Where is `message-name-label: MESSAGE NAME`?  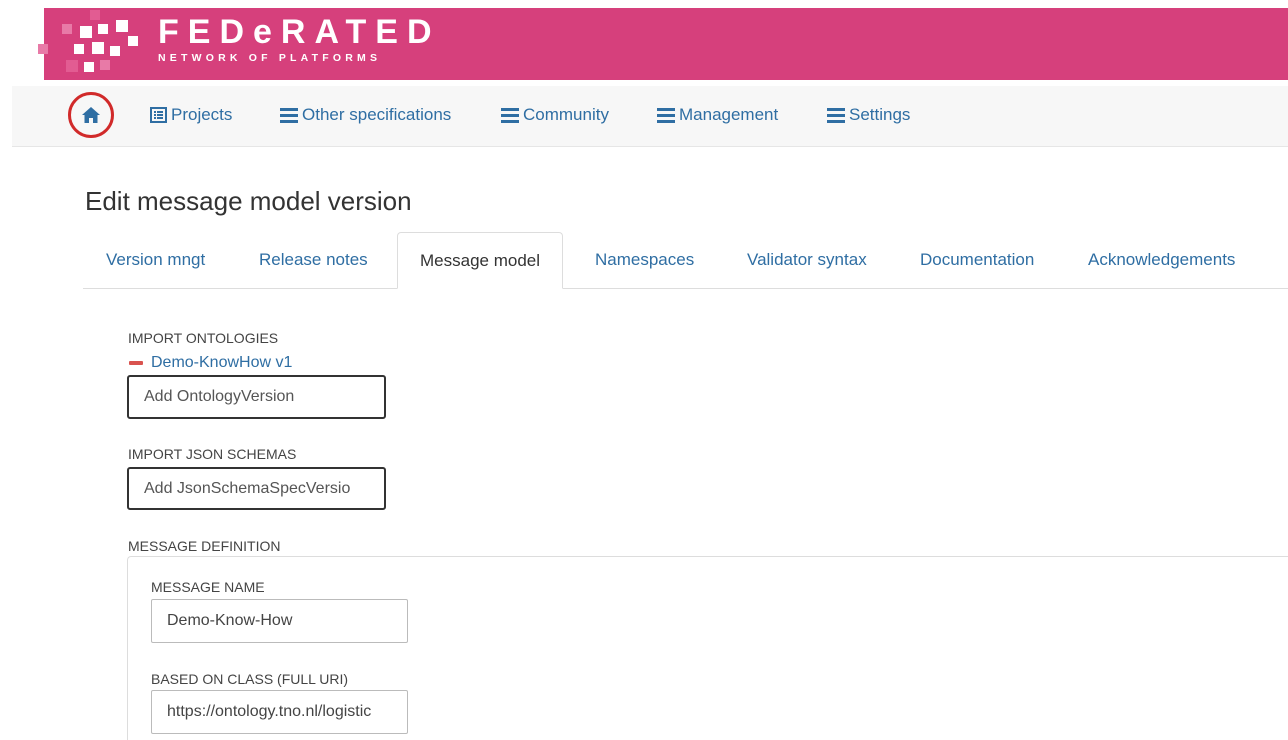
message-name-label: MESSAGE NAME is located at coordinates (208, 587).